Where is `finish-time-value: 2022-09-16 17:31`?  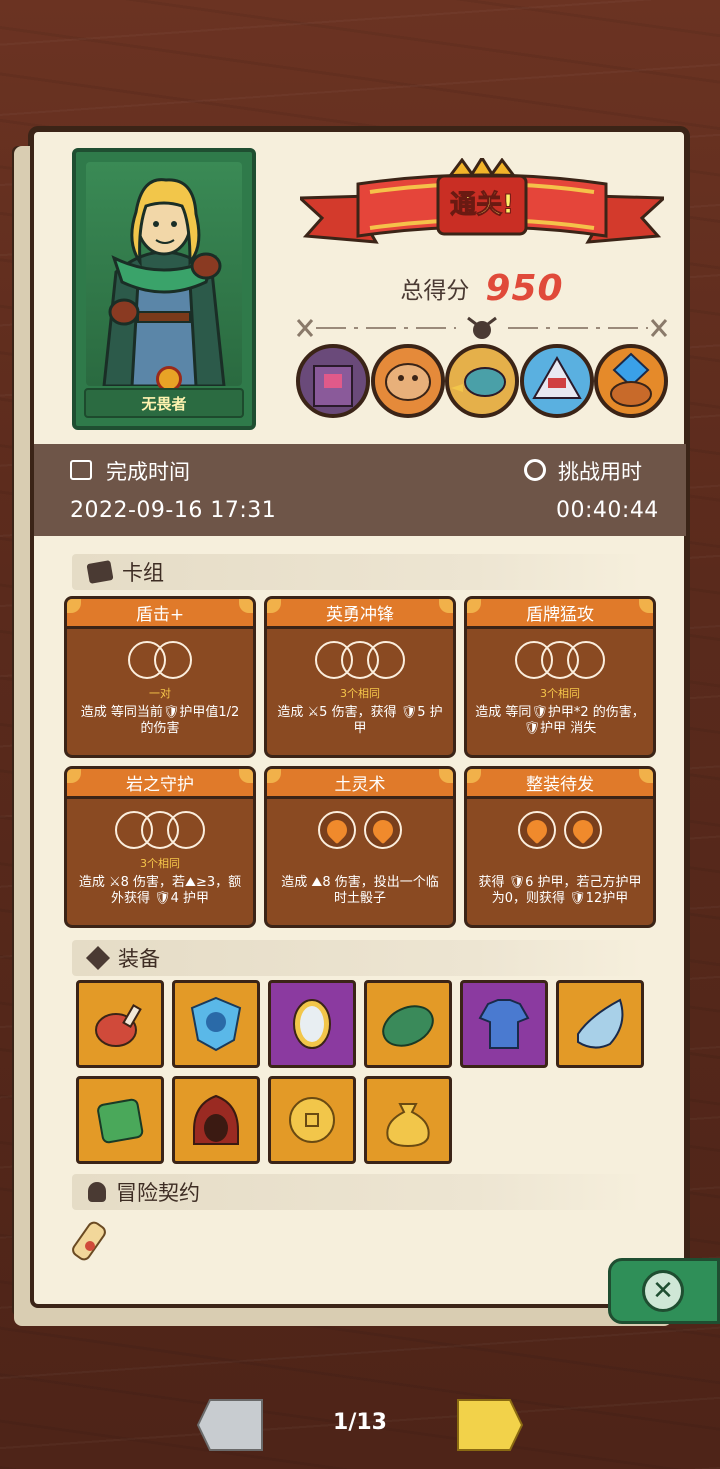 finish-time-value: 2022-09-16 17:31 is located at coordinates (173, 510).